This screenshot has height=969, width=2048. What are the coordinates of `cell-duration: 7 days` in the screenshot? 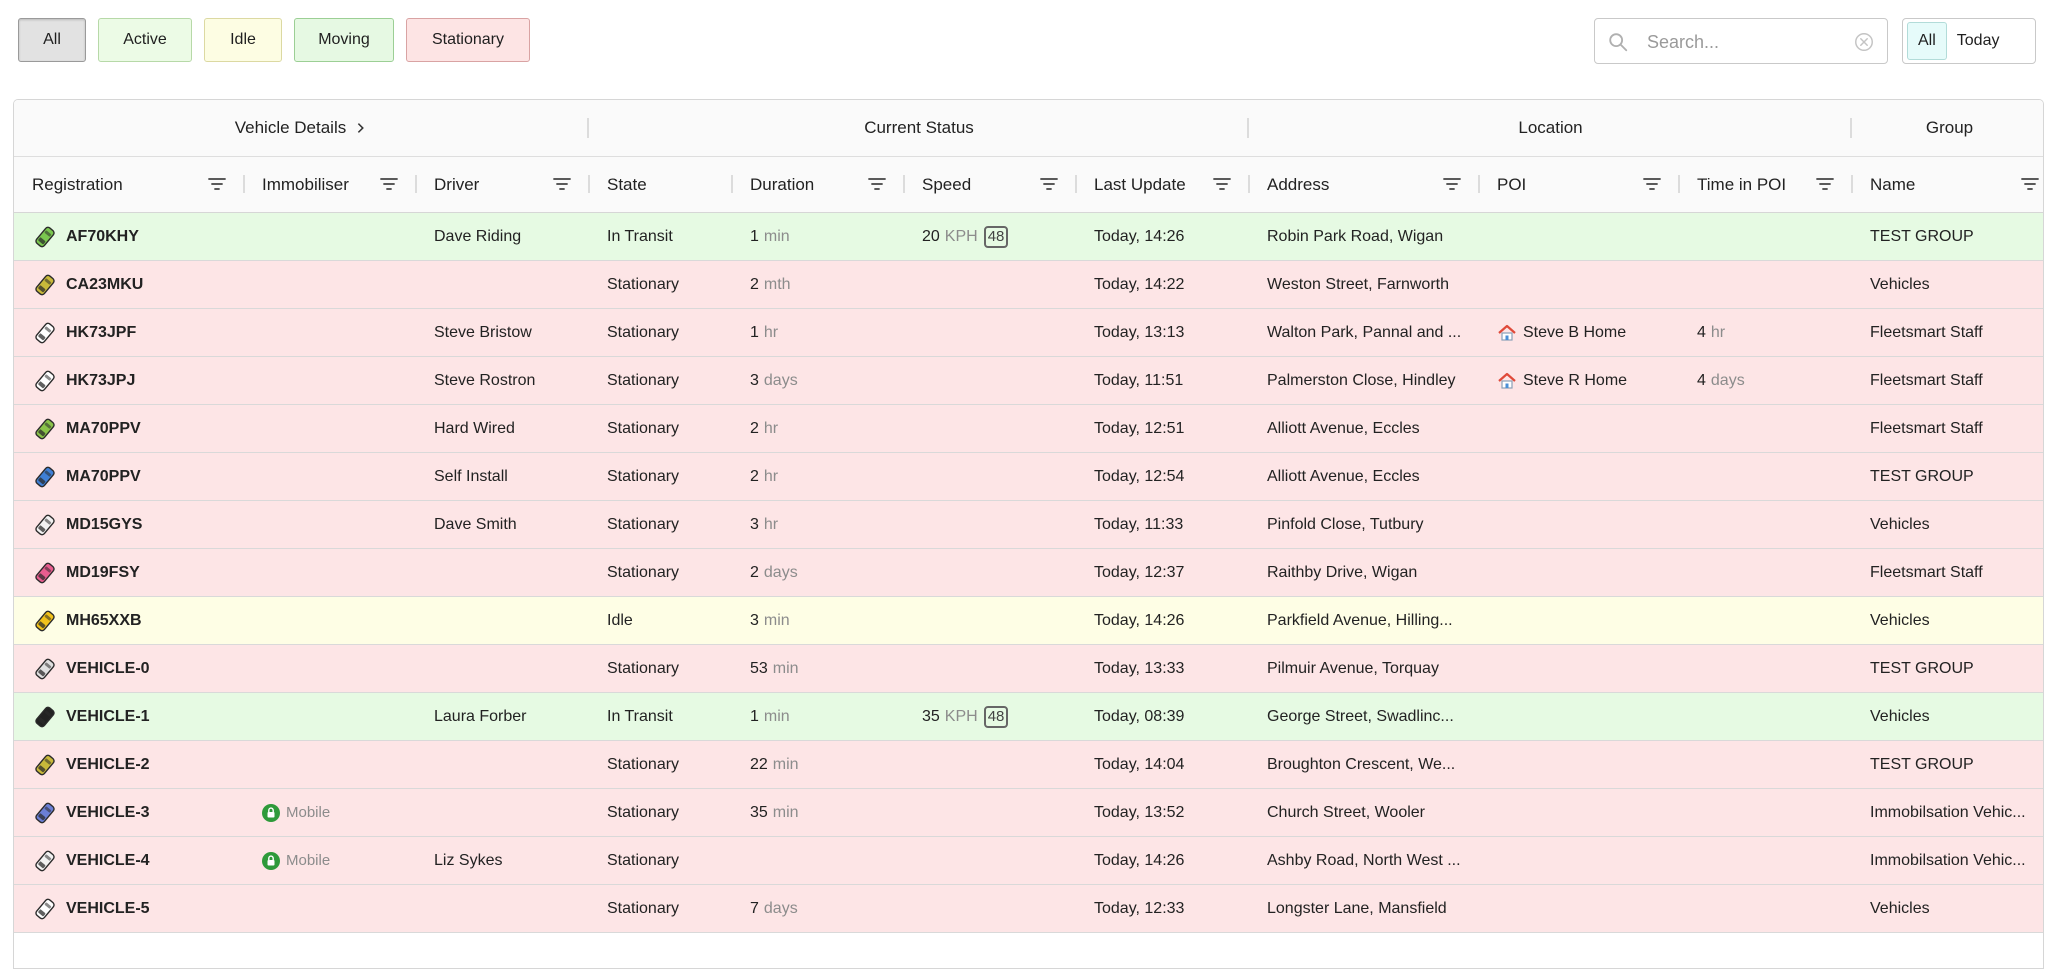 It's located at (818, 908).